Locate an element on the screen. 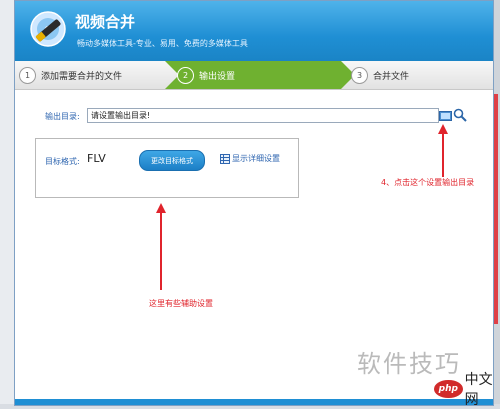 The height and width of the screenshot is (409, 500). background-window-left is located at coordinates (7, 202).